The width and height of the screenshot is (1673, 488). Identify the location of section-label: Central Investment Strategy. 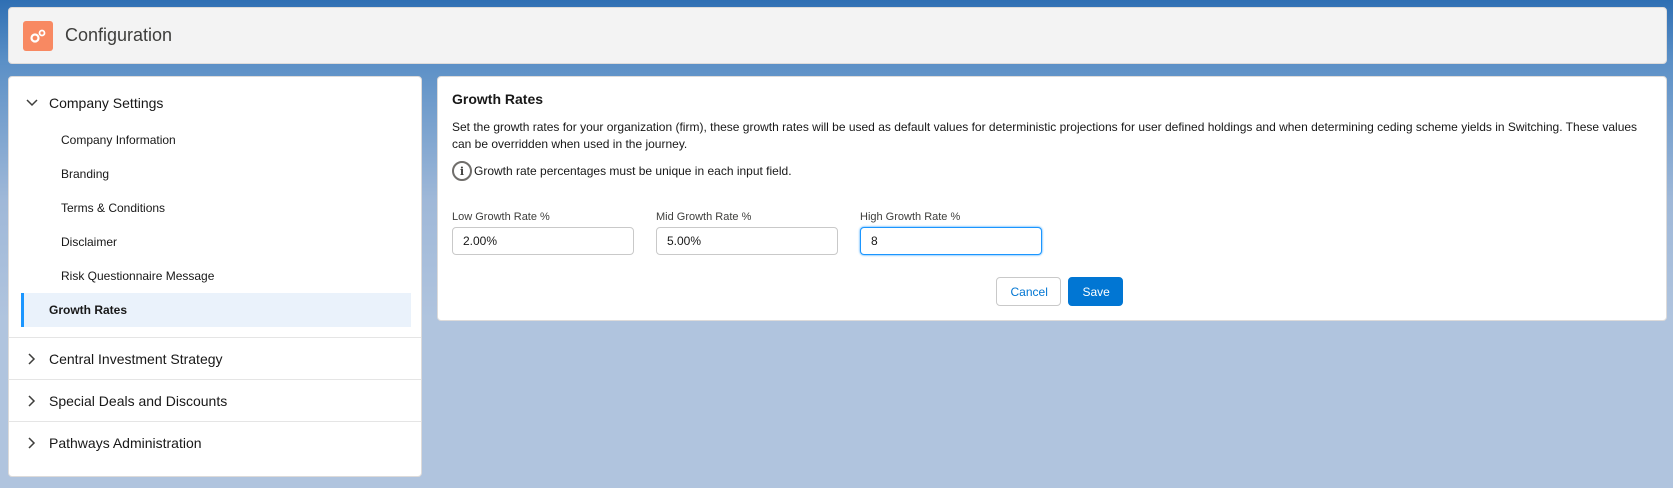
(136, 358).